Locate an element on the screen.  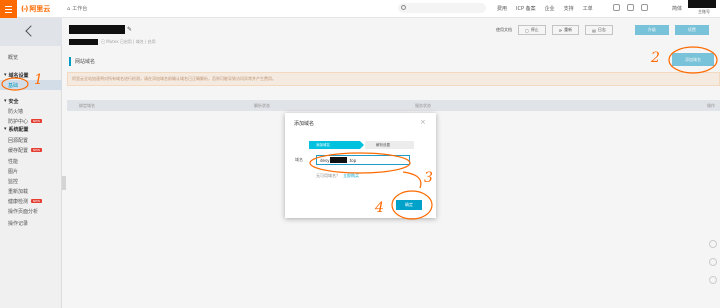
account-sub-label: 主账号 is located at coordinates (704, 11).